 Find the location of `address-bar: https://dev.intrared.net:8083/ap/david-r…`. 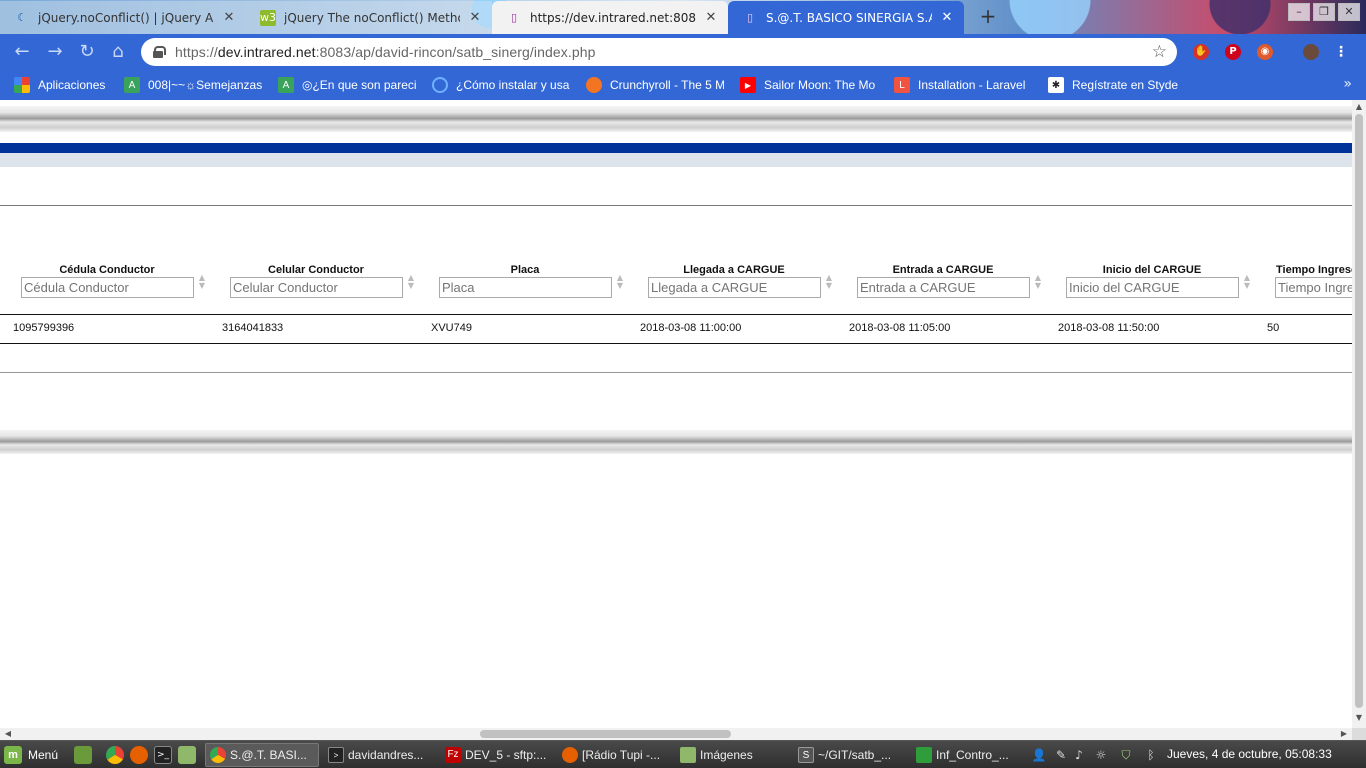

address-bar: https://dev.intrared.net:8083/ap/david-r… is located at coordinates (659, 52).